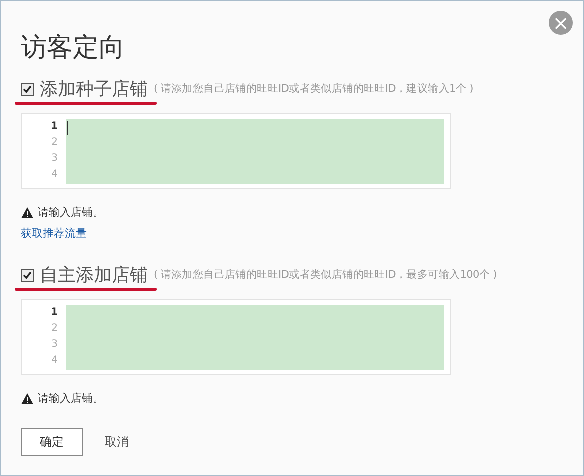 The height and width of the screenshot is (476, 584). What do you see at coordinates (94, 275) in the screenshot?
I see `section-label: 自主添加店铺` at bounding box center [94, 275].